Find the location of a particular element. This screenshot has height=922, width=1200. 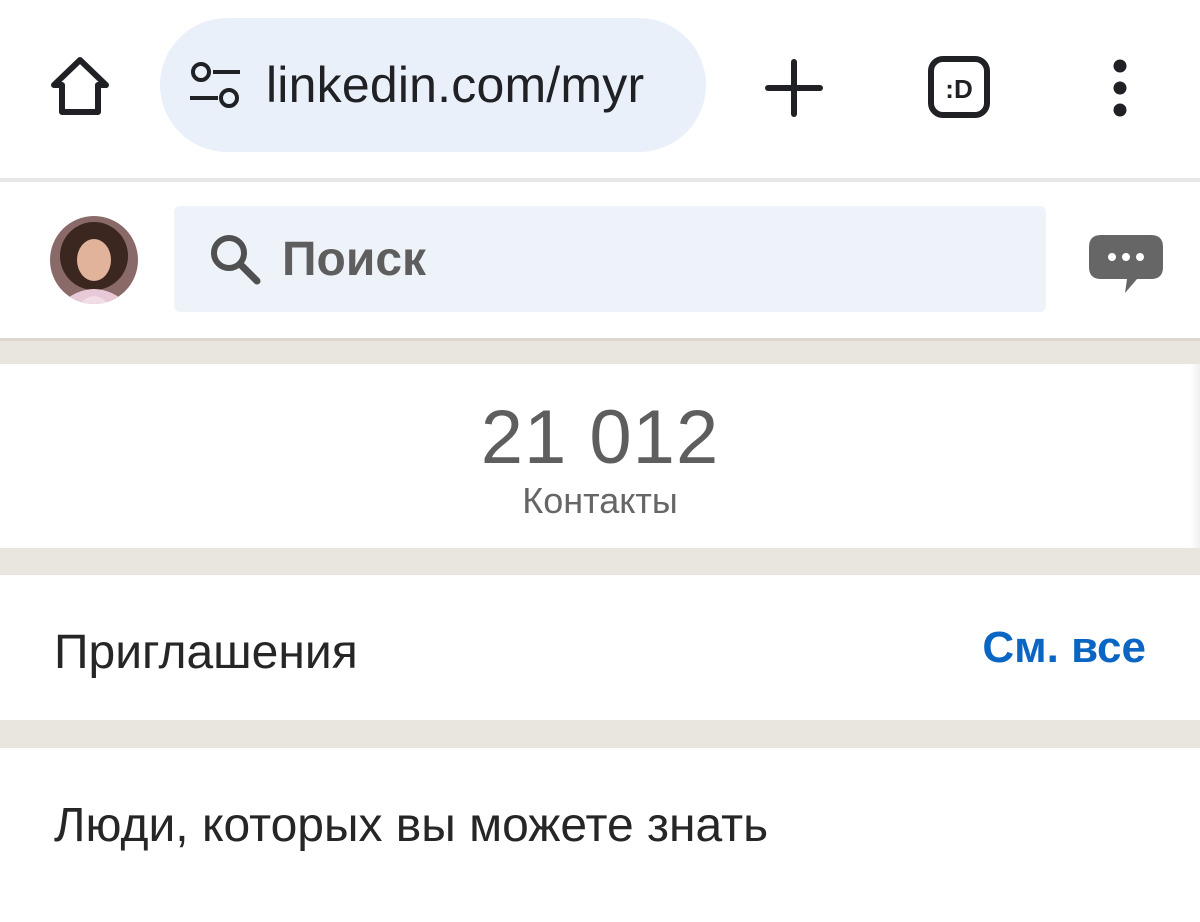

home-icon is located at coordinates (80, 86).